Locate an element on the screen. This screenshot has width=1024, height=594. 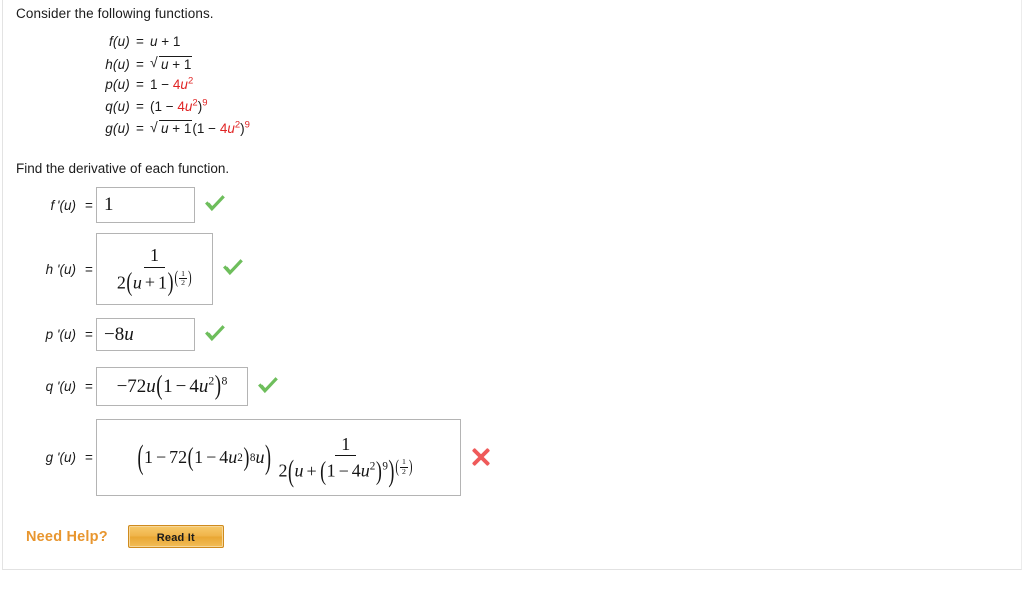
function-name-h: h(u) is located at coordinates (117, 64).